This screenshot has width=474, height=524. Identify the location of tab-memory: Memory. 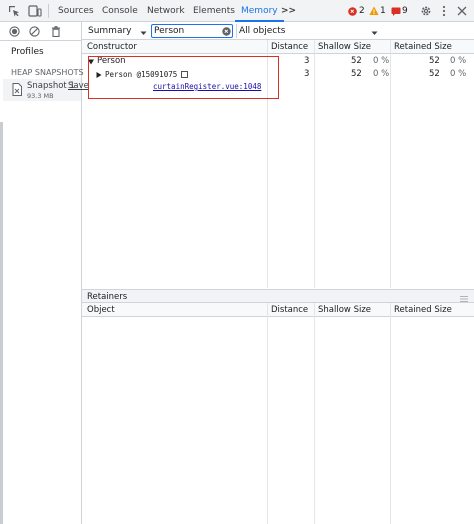
(259, 11).